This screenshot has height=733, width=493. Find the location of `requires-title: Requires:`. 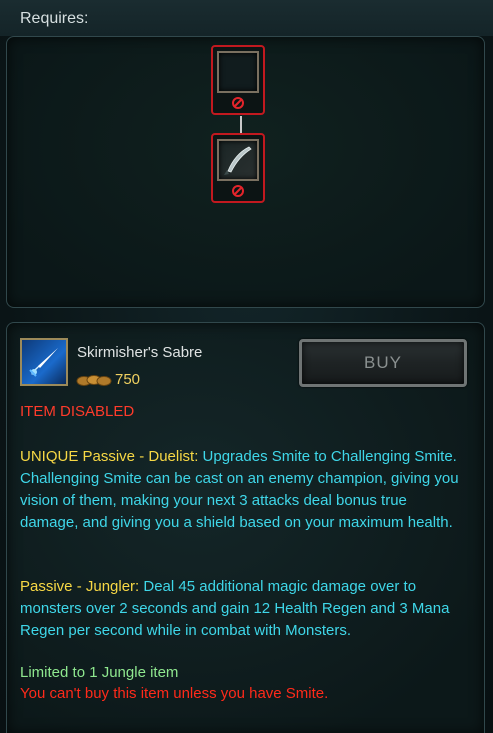

requires-title: Requires: is located at coordinates (54, 18).